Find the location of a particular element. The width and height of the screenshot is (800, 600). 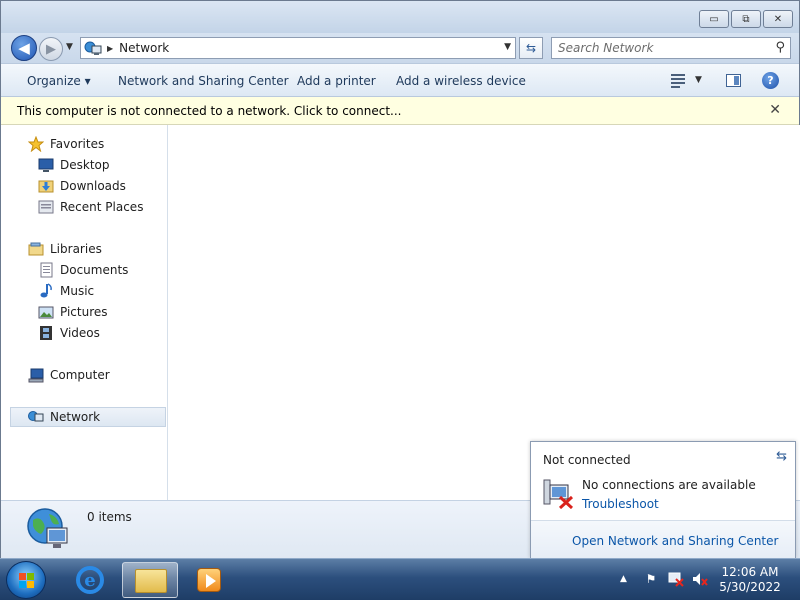

network-disconnected-tray-icon is located at coordinates (676, 579).